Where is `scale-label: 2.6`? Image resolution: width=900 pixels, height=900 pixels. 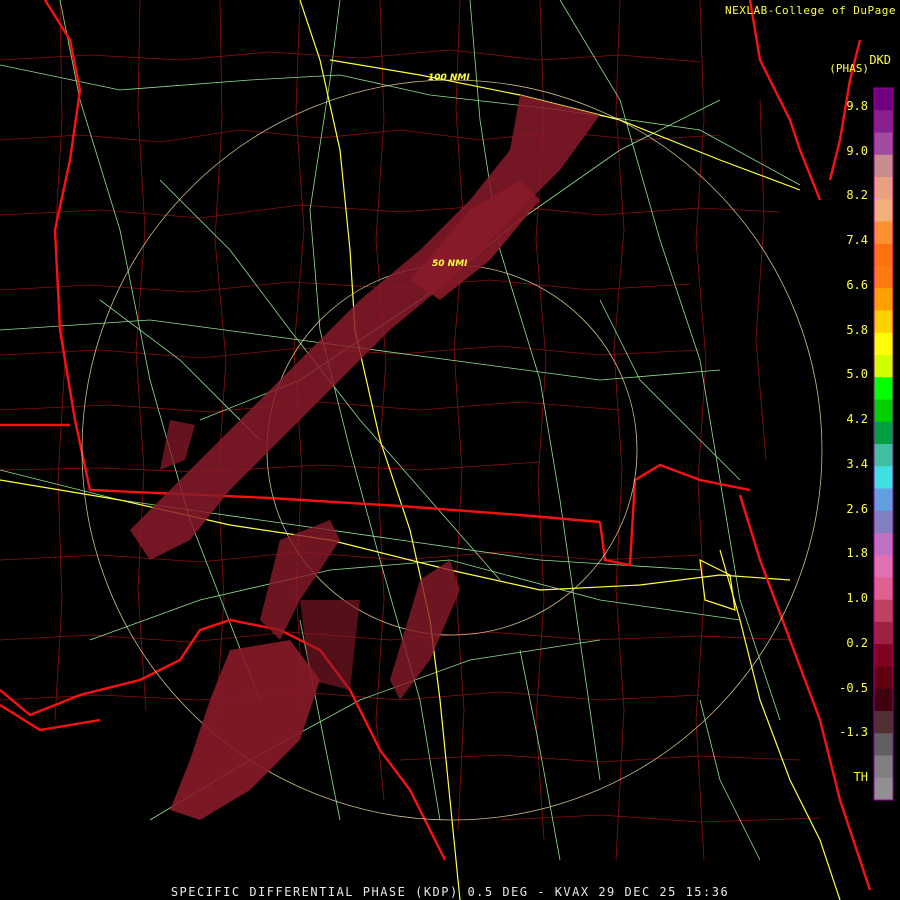 scale-label: 2.6 is located at coordinates (857, 508).